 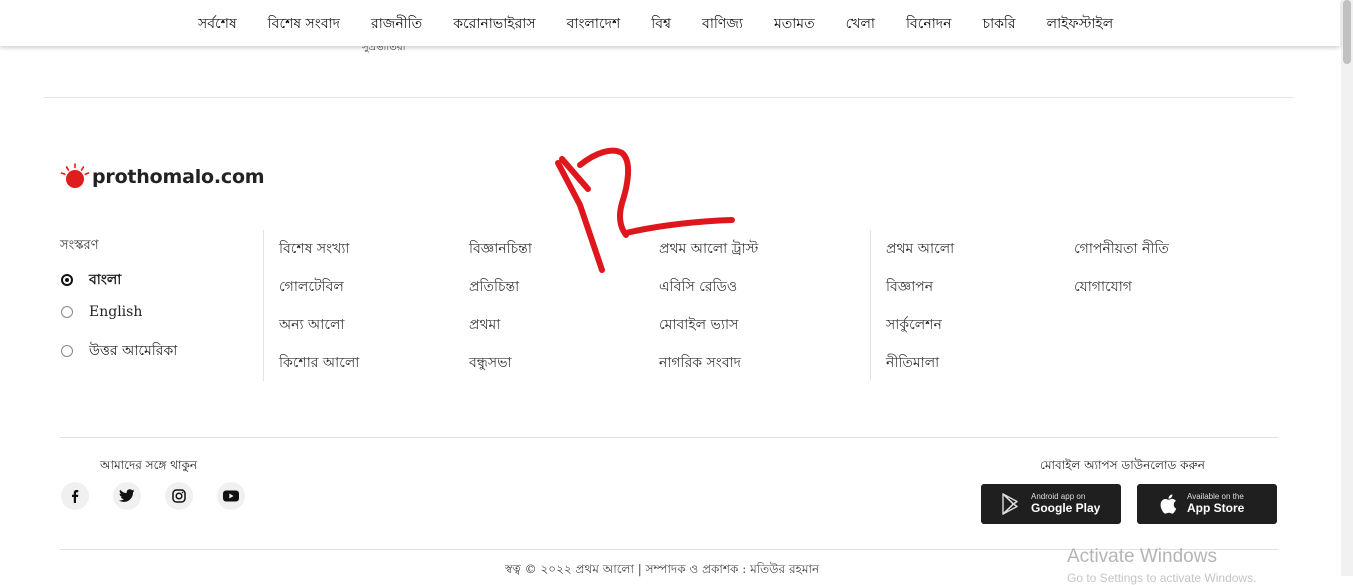 What do you see at coordinates (79, 245) in the screenshot?
I see `edition-title: সংস্করণ` at bounding box center [79, 245].